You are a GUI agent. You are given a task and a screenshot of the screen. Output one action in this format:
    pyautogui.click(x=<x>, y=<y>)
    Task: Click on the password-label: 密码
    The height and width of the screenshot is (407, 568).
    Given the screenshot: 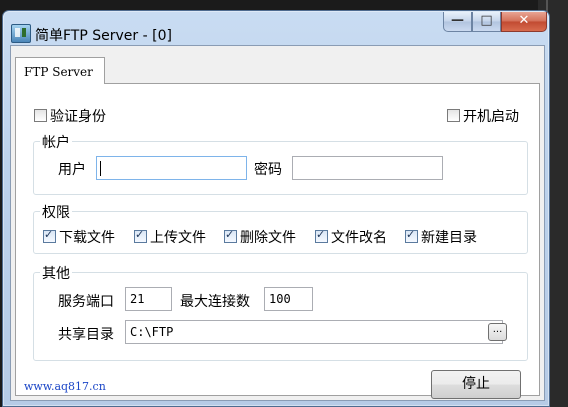 What is the action you would take?
    pyautogui.click(x=268, y=170)
    